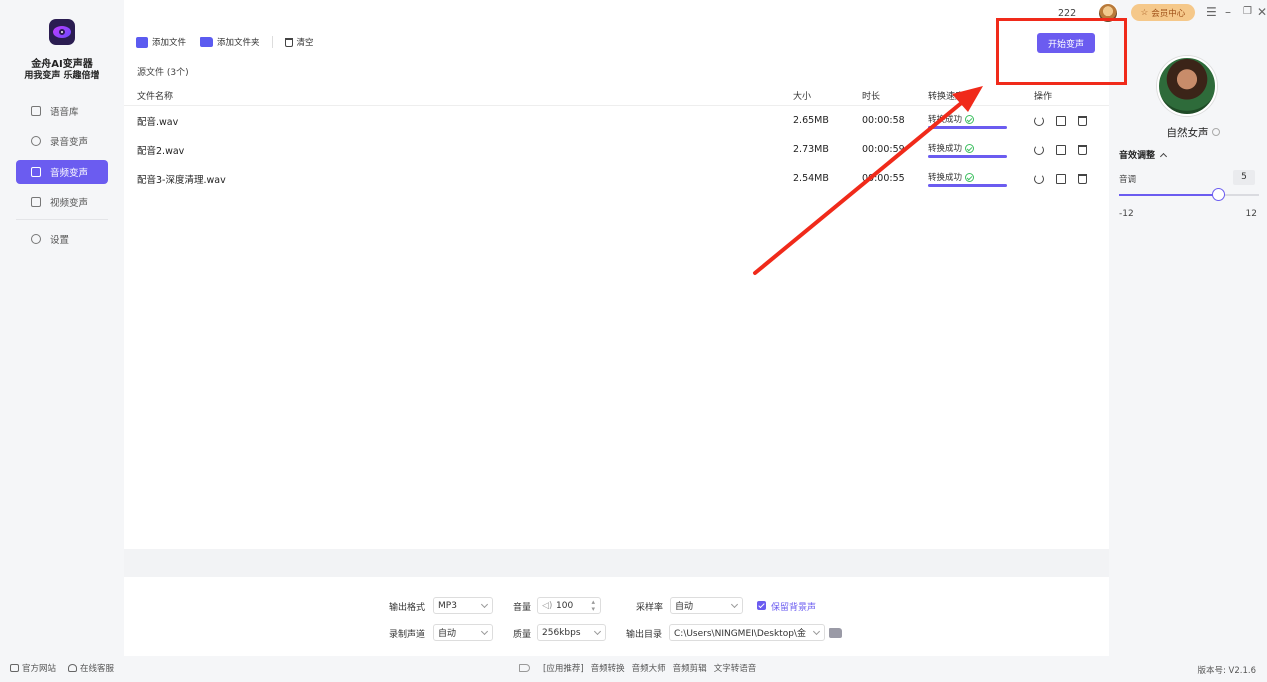 The image size is (1267, 682). I want to click on voice-name-text: 自然女声, so click(1187, 133).